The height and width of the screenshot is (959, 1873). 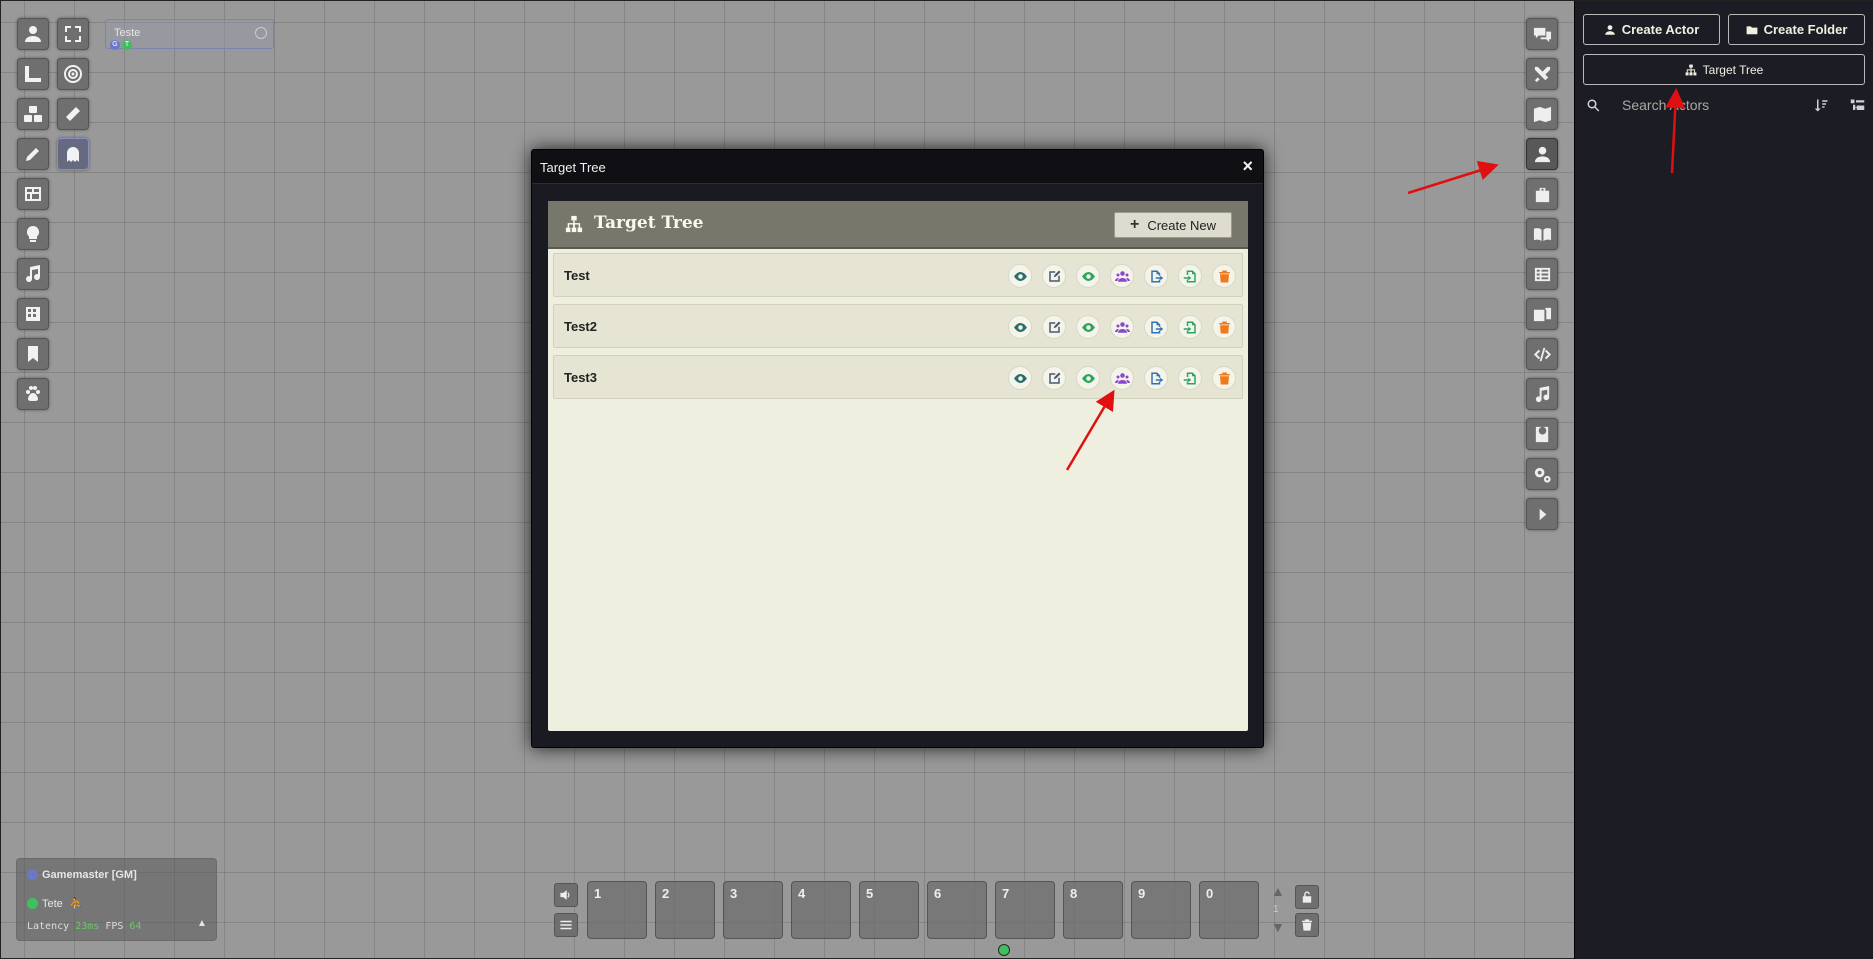 What do you see at coordinates (1181, 225) in the screenshot?
I see `create-new-label: Create New` at bounding box center [1181, 225].